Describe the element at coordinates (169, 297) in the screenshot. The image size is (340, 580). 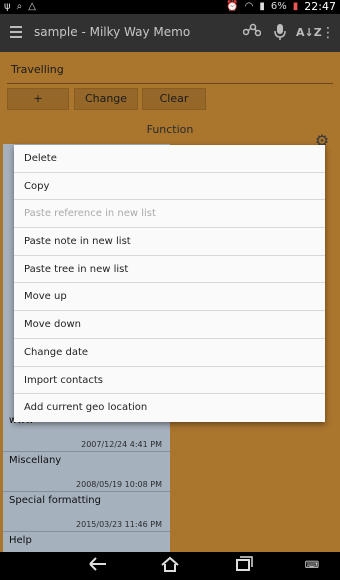
I see `menu-item-move-up: Move up` at that location.